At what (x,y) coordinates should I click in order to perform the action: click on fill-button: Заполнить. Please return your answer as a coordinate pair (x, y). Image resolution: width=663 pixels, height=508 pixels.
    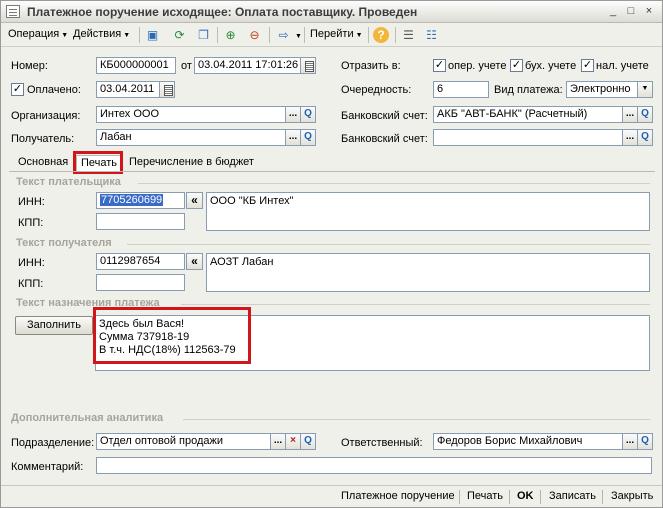
    Looking at the image, I should click on (54, 325).